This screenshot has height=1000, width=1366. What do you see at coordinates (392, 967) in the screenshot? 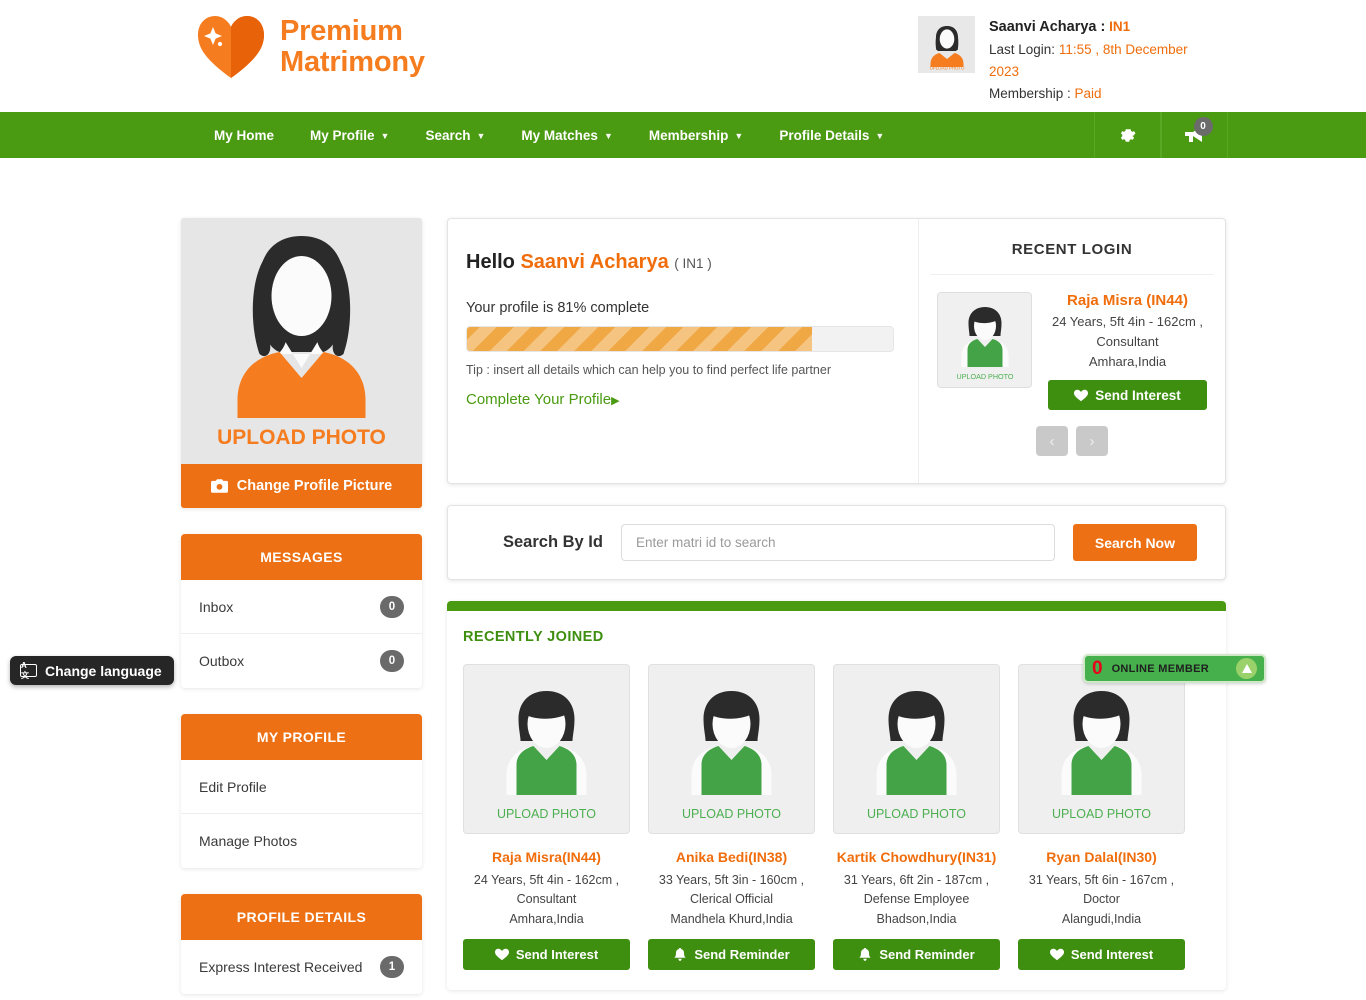
I see `express-interest-count-badge: 1` at bounding box center [392, 967].